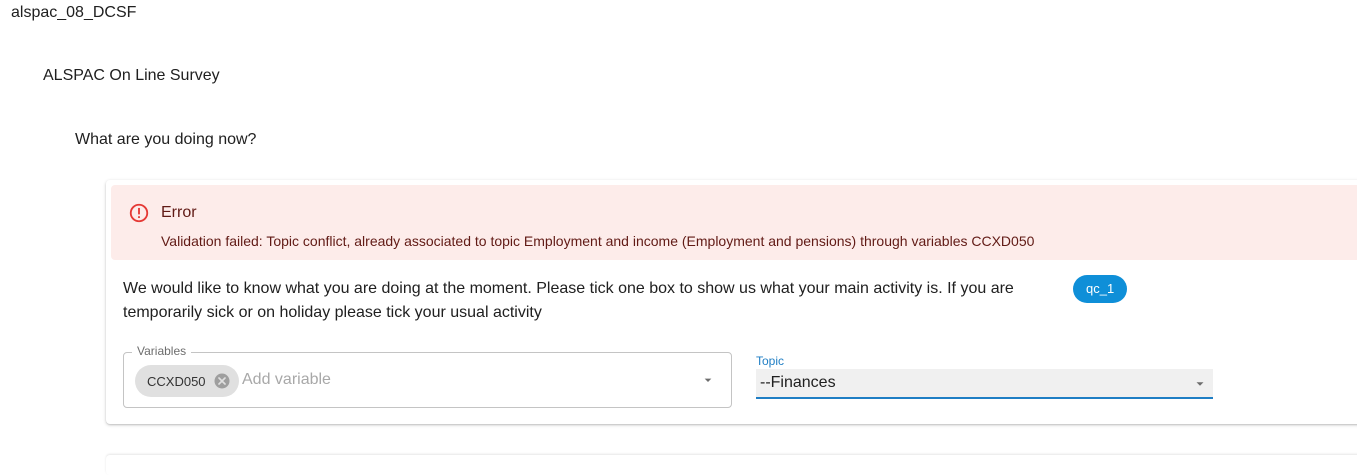 The width and height of the screenshot is (1357, 475). I want to click on topic-select: --Finances, so click(984, 384).